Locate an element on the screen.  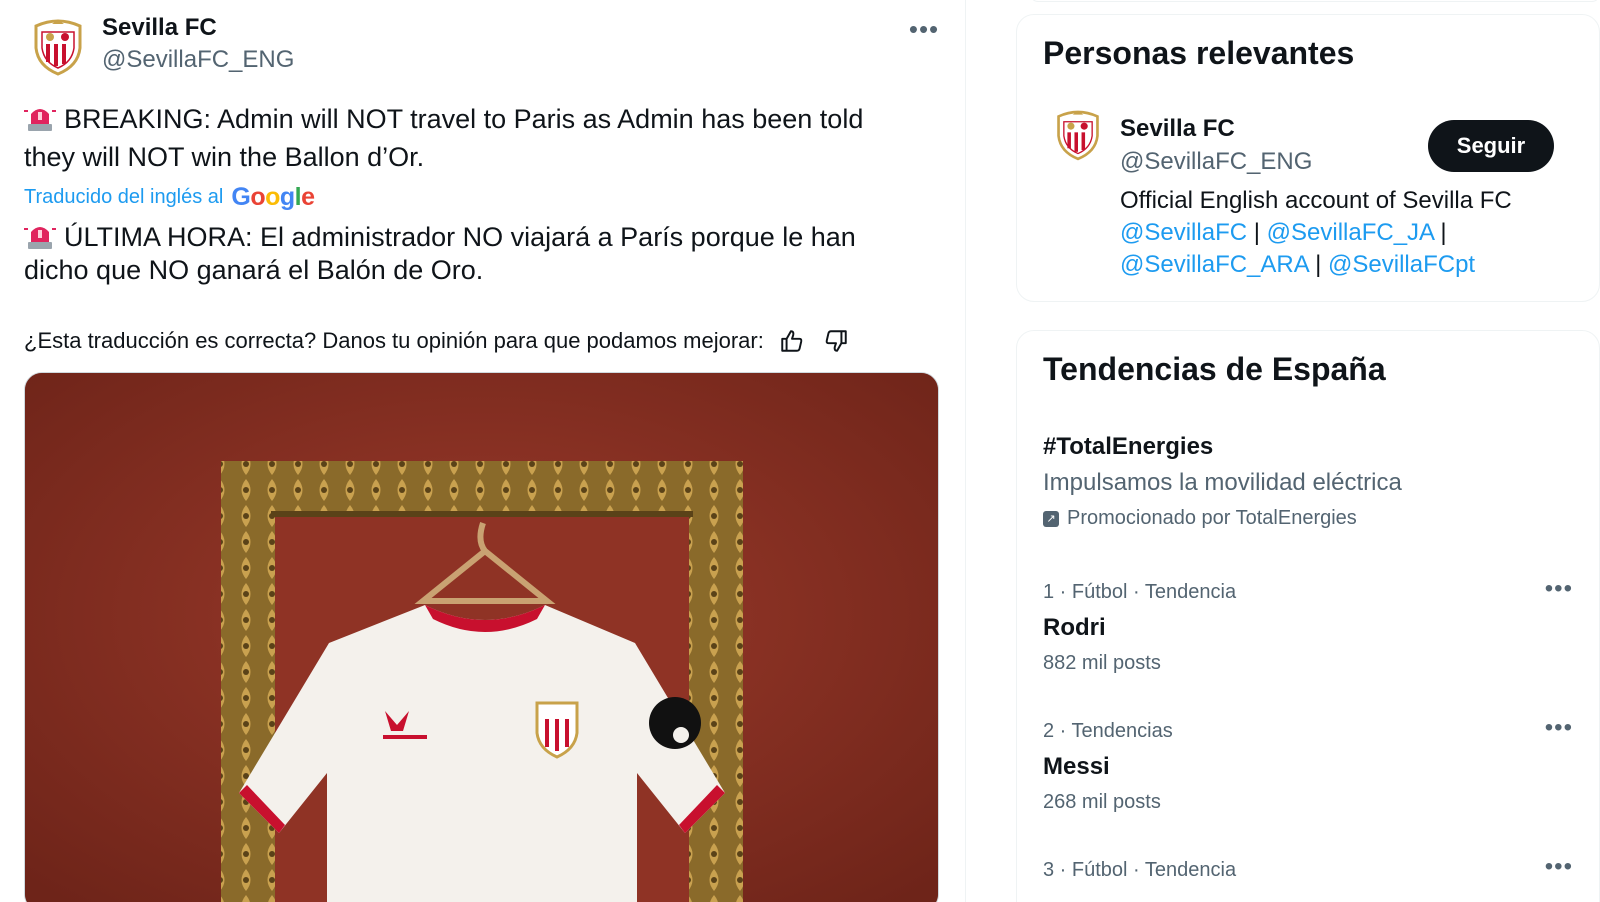
trend-name: Messi is located at coordinates (1076, 766).